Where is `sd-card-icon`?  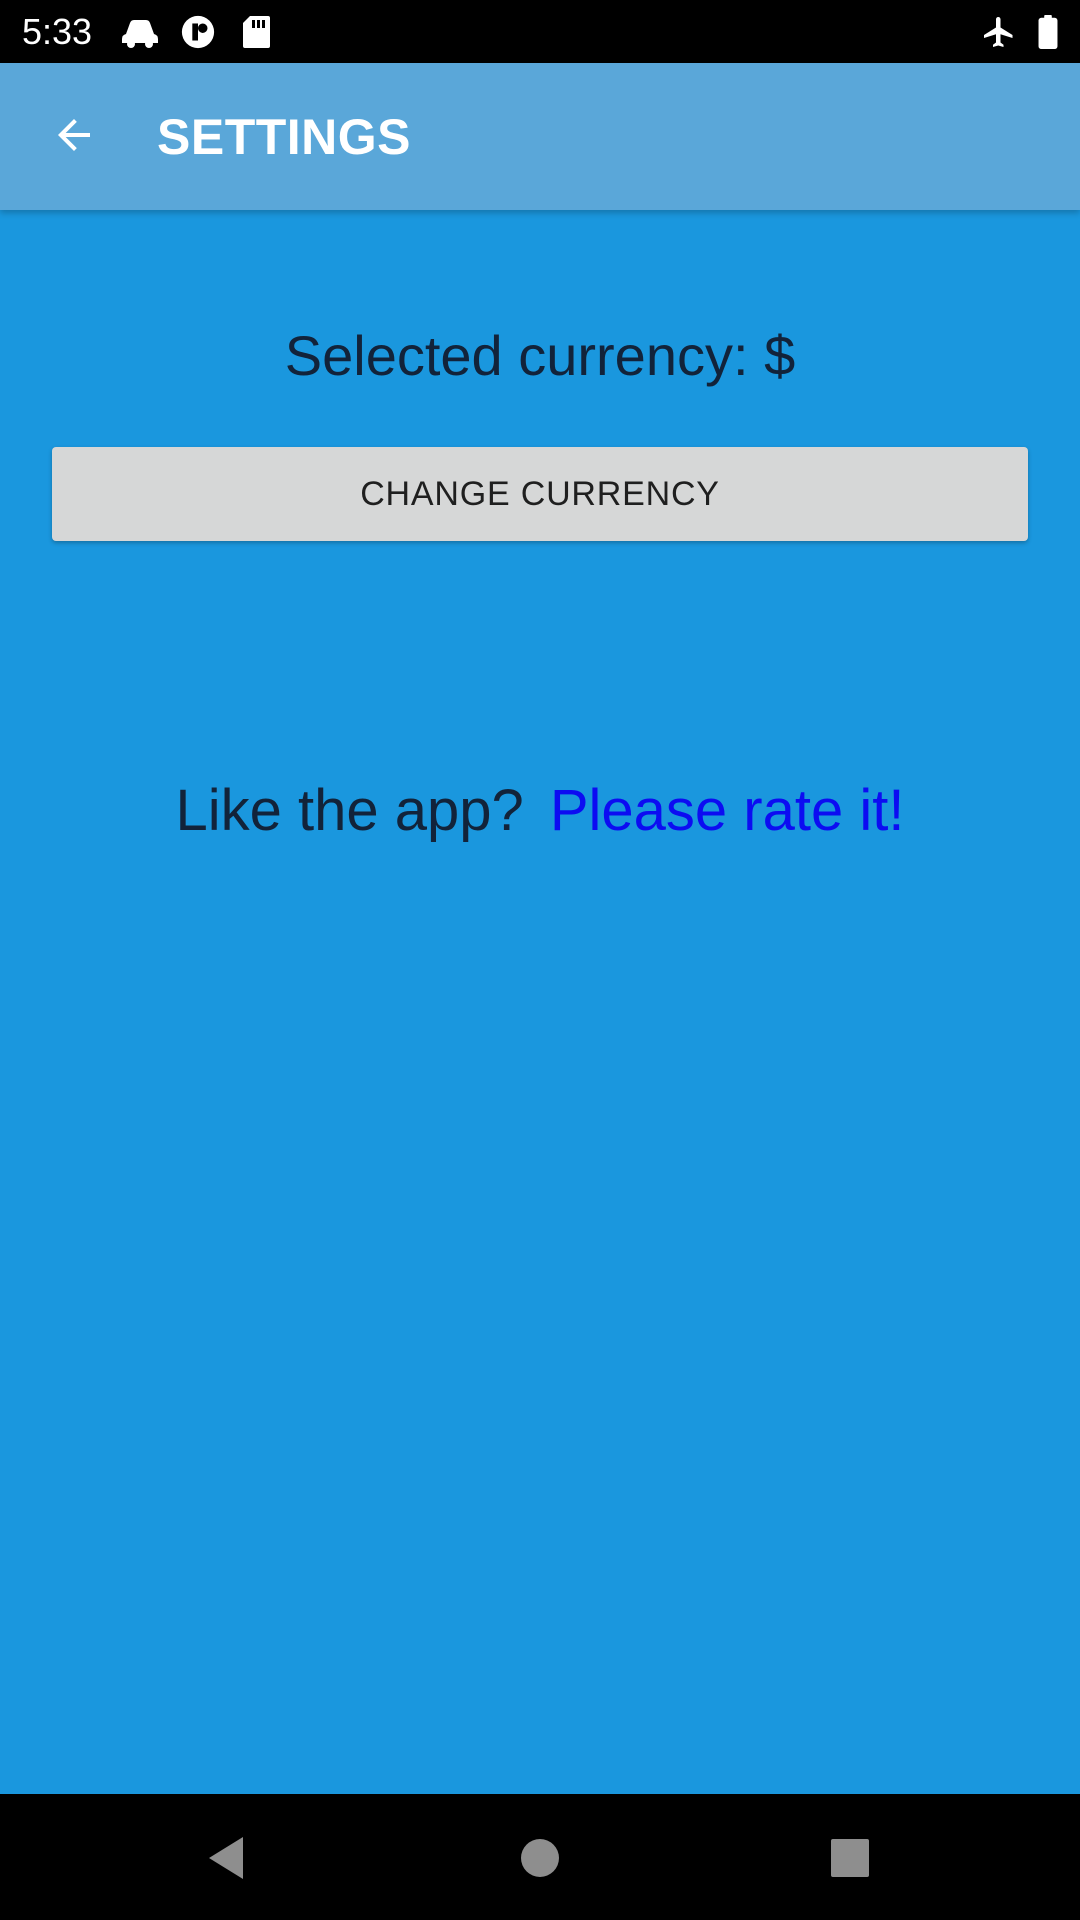
sd-card-icon is located at coordinates (256, 32).